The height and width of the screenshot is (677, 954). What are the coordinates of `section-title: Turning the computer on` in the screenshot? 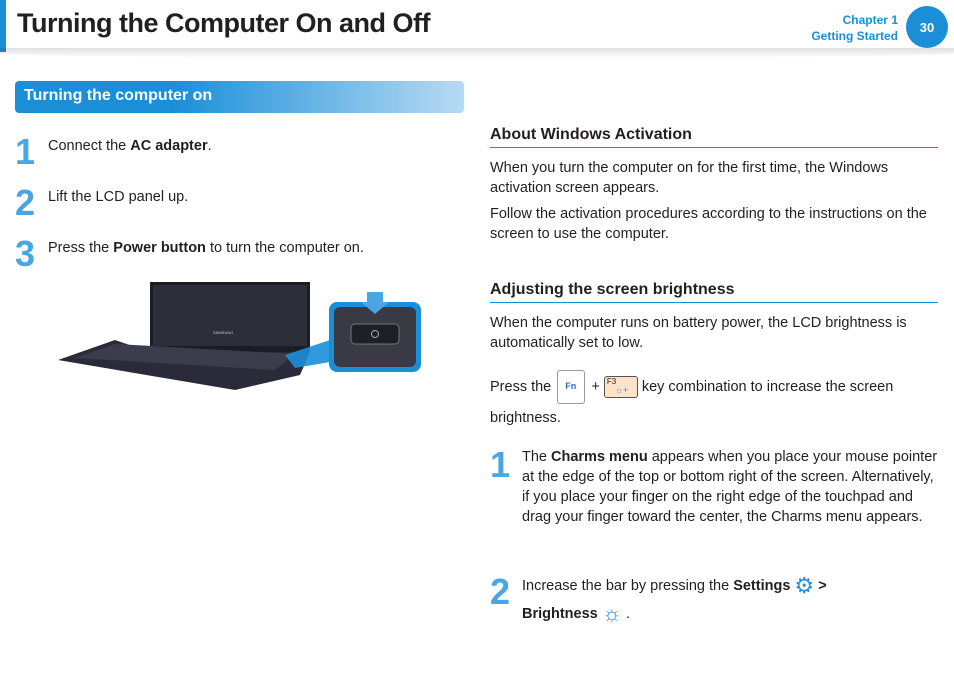 It's located at (239, 97).